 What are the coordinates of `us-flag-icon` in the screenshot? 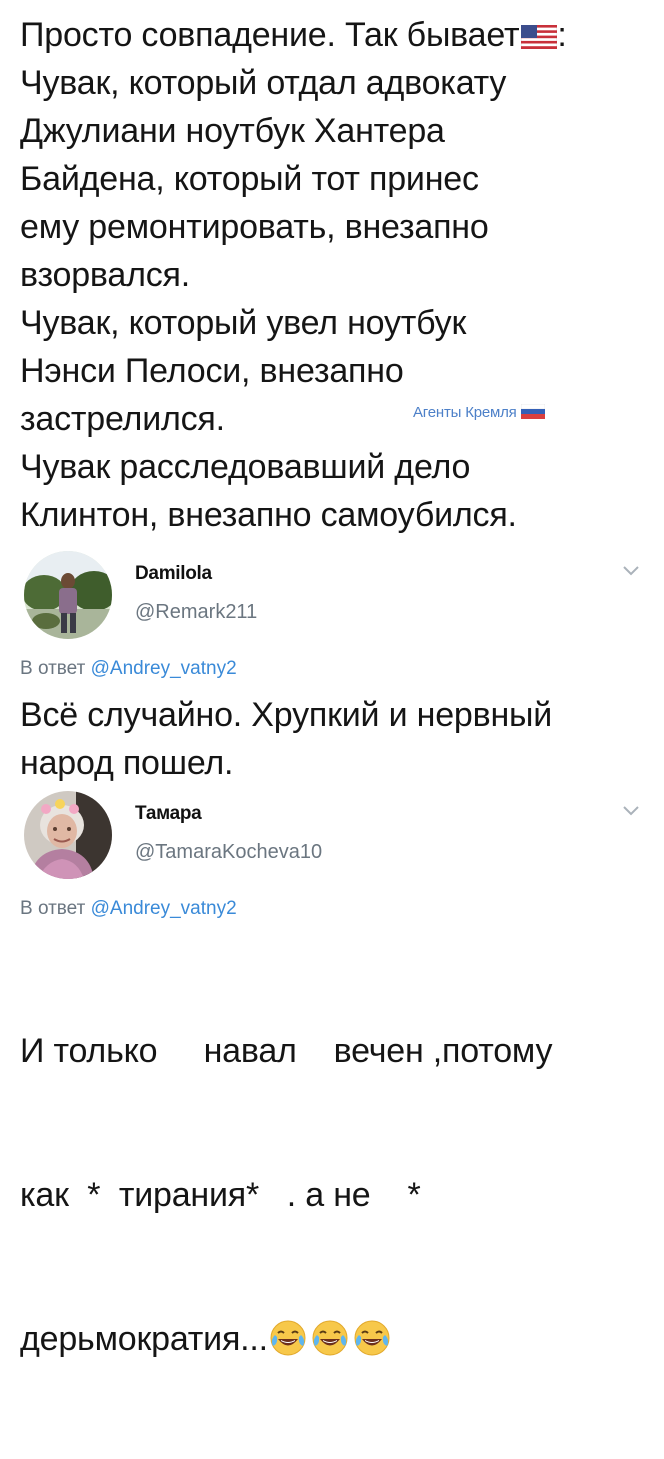 It's located at (539, 37).